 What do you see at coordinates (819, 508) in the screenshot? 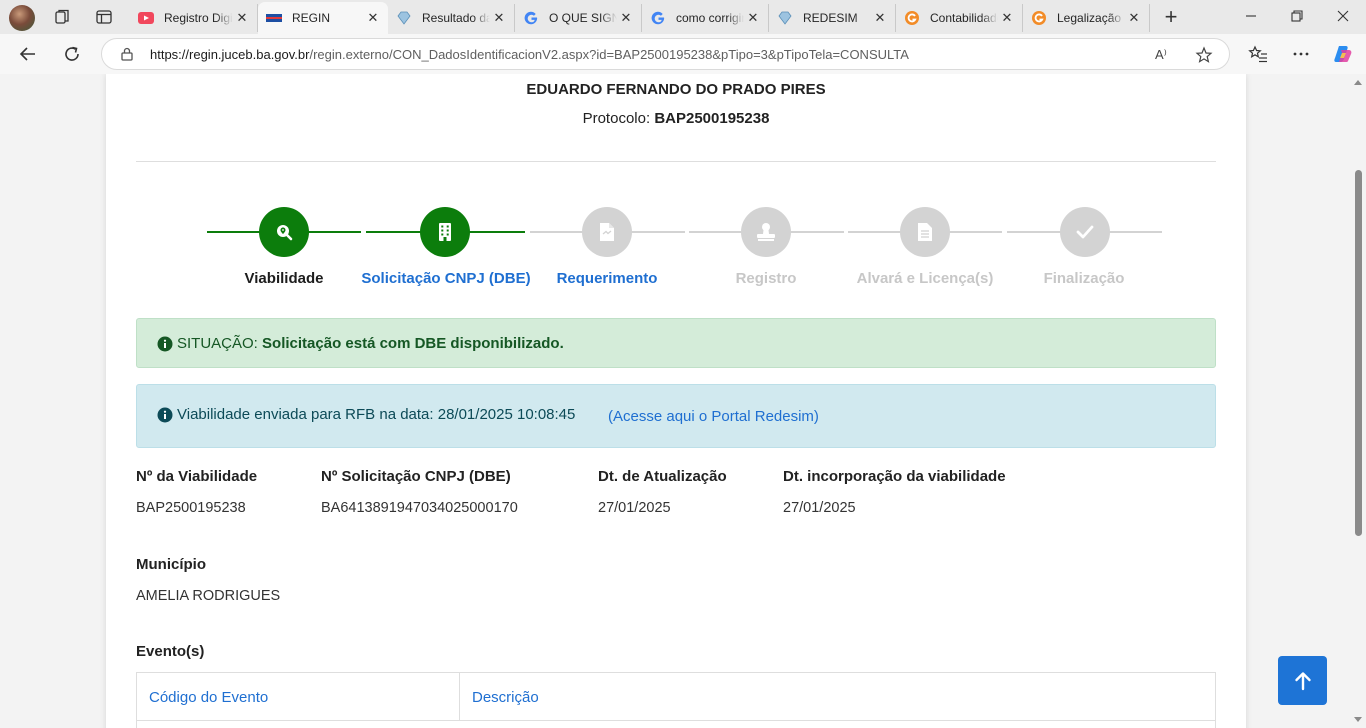
I see `incorporation-date-value: 27/01/2025` at bounding box center [819, 508].